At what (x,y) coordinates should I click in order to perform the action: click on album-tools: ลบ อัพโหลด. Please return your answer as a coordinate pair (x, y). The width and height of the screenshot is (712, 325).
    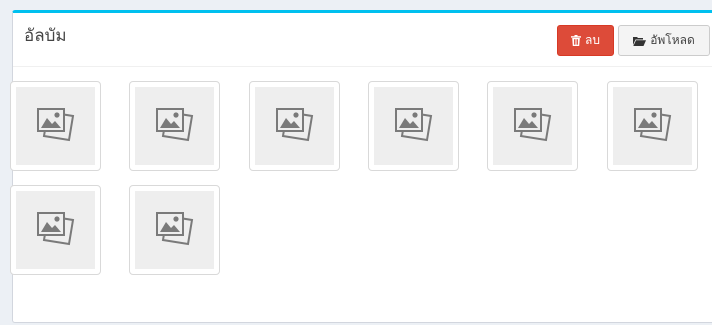
    Looking at the image, I should click on (633, 40).